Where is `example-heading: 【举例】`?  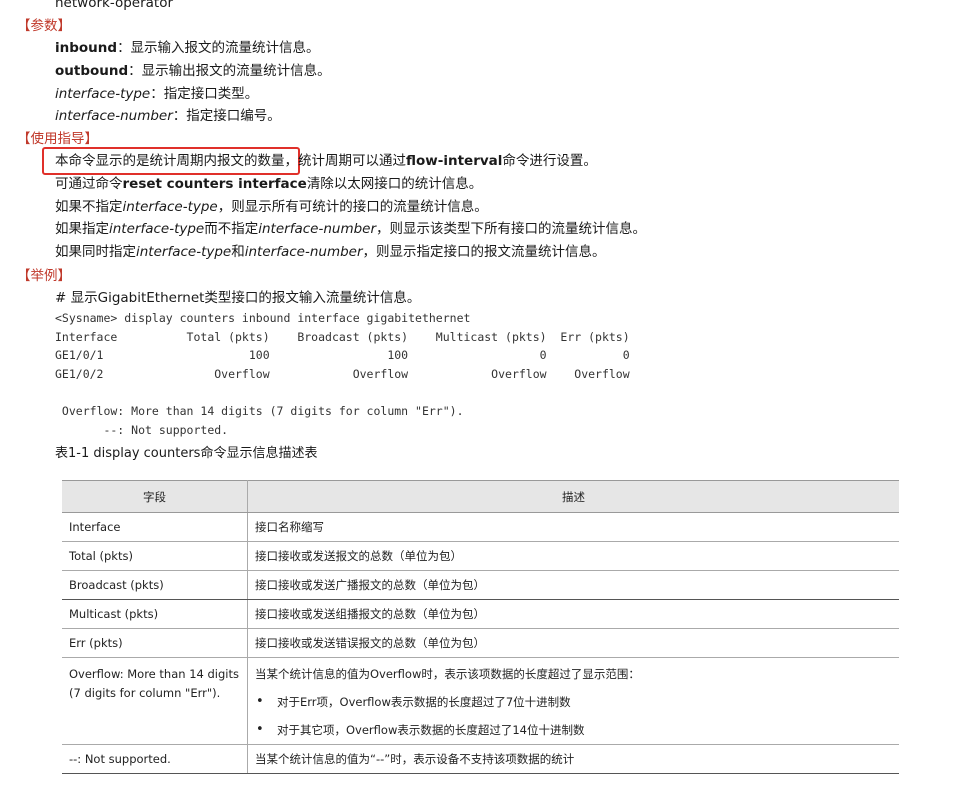
example-heading: 【举例】 is located at coordinates (44, 276).